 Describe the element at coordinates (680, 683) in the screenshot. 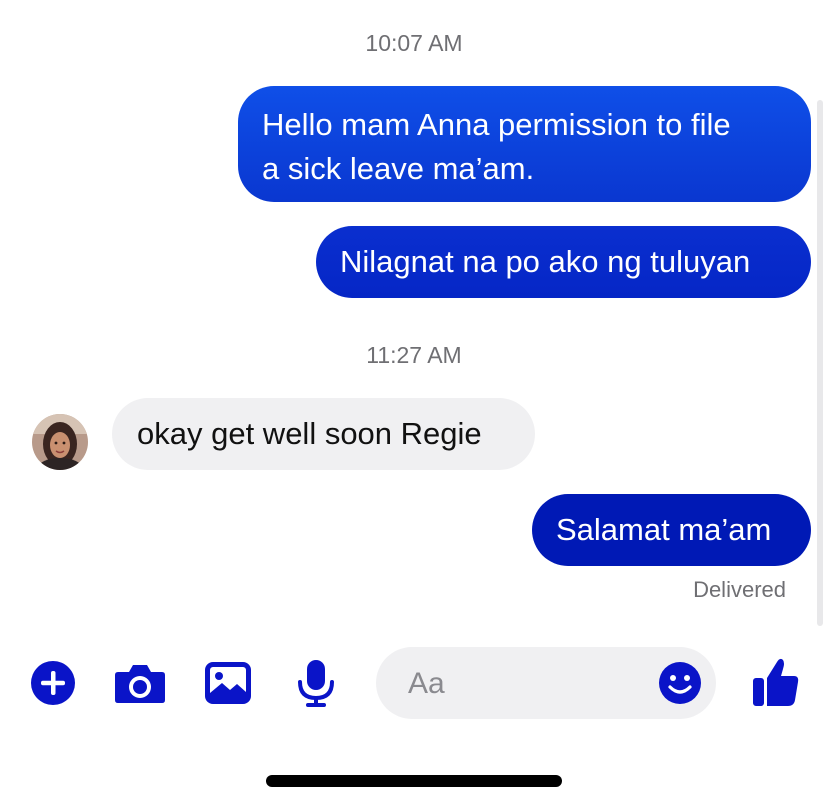

I see `emoji-icon` at that location.